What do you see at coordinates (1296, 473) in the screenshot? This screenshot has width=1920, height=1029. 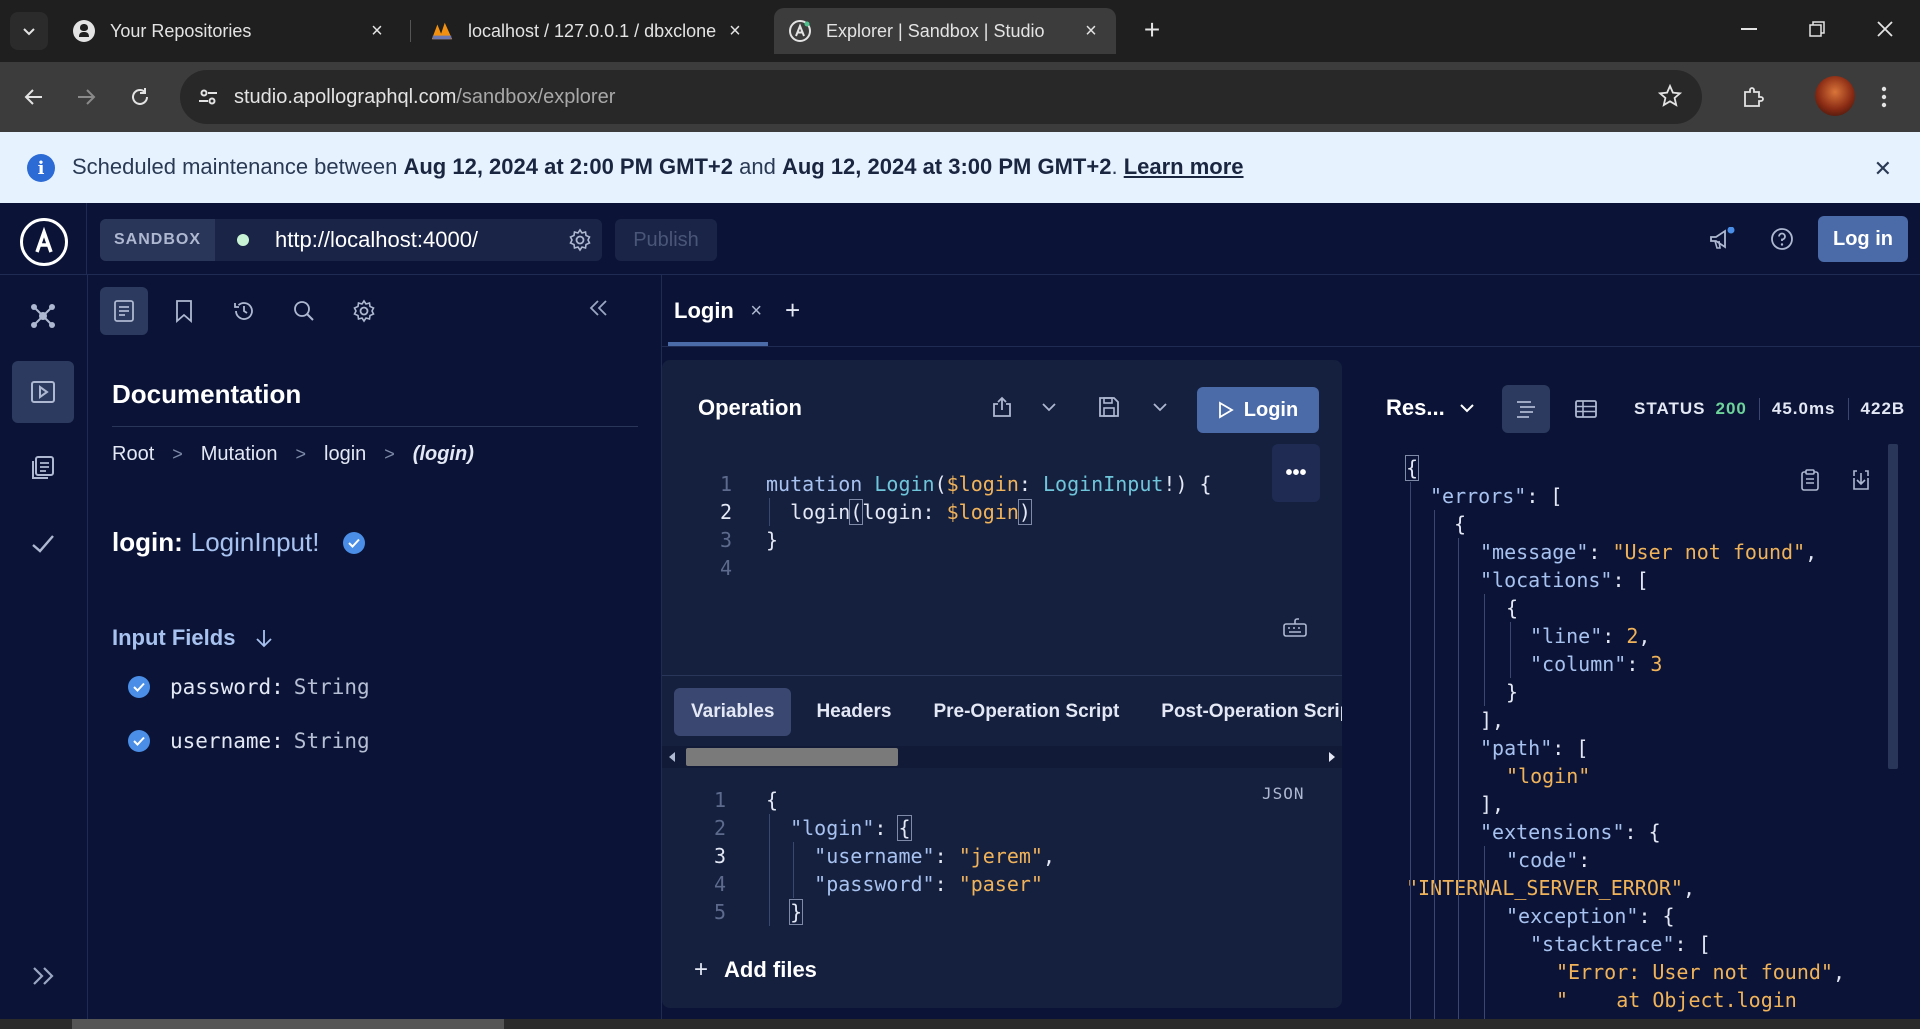 I see `more-options-button: •••` at bounding box center [1296, 473].